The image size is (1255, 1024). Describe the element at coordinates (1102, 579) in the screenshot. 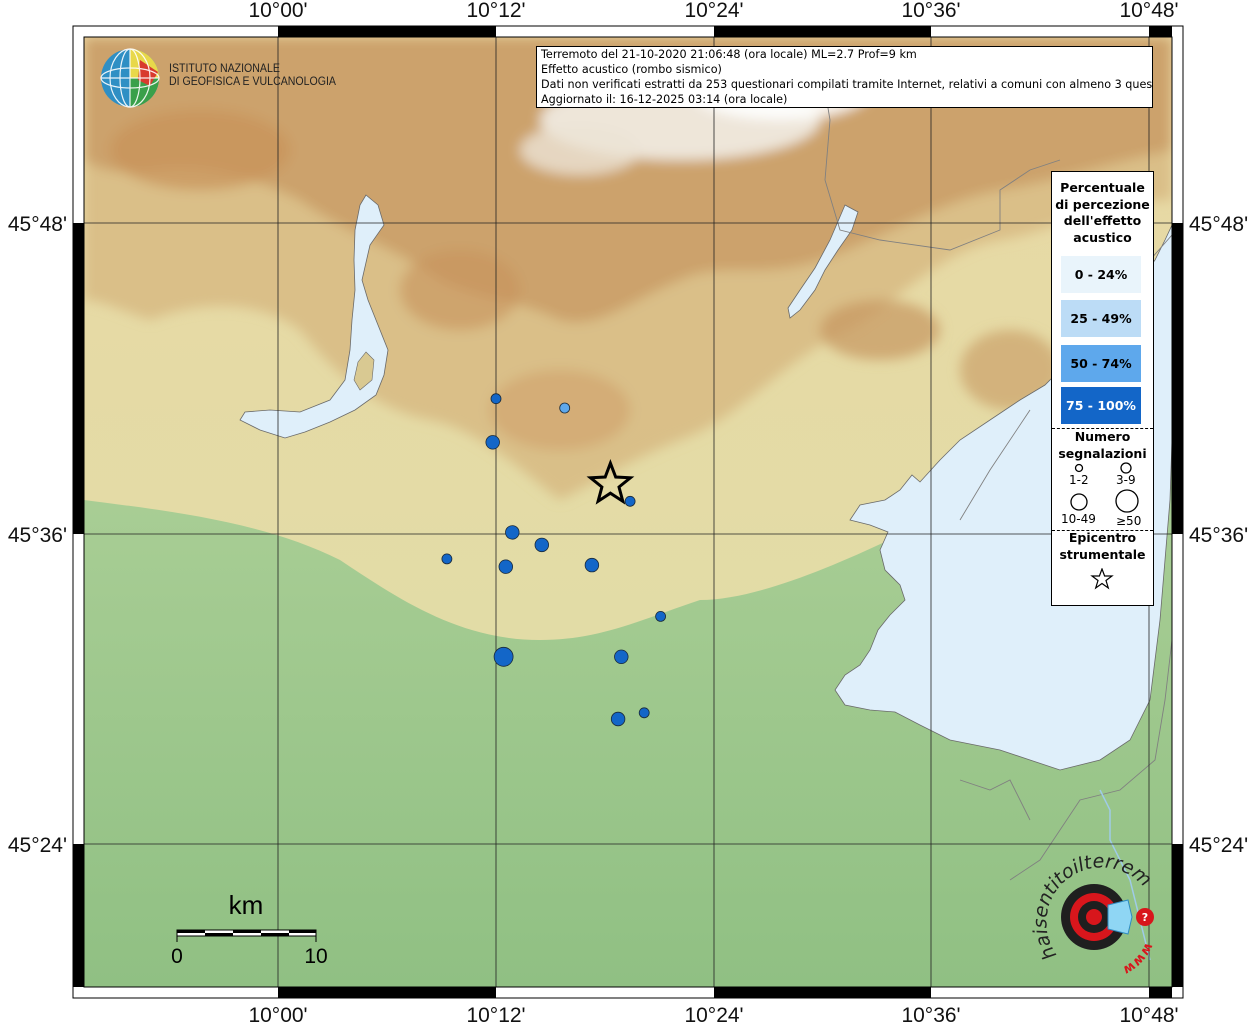

I see `legend-star-icon` at that location.